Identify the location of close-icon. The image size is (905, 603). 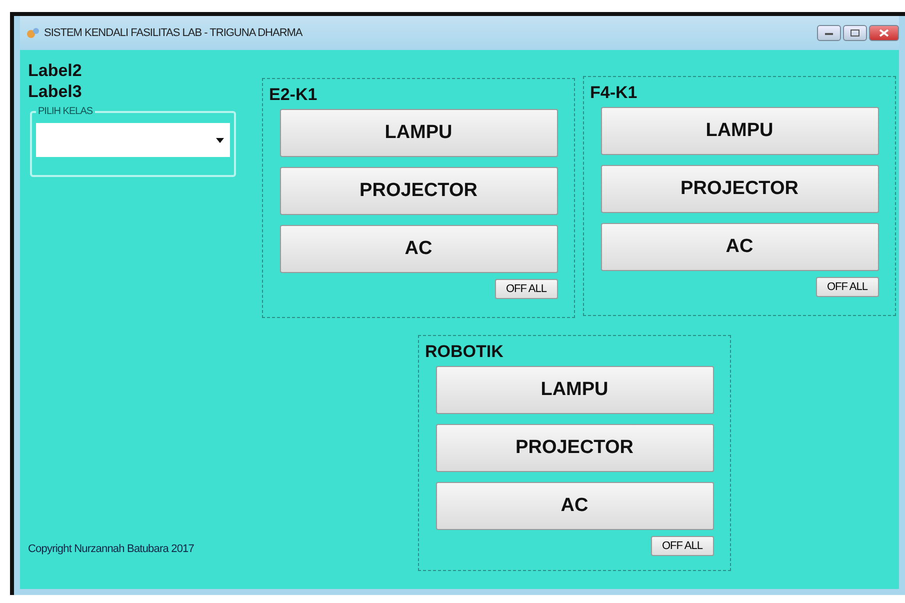
(884, 33).